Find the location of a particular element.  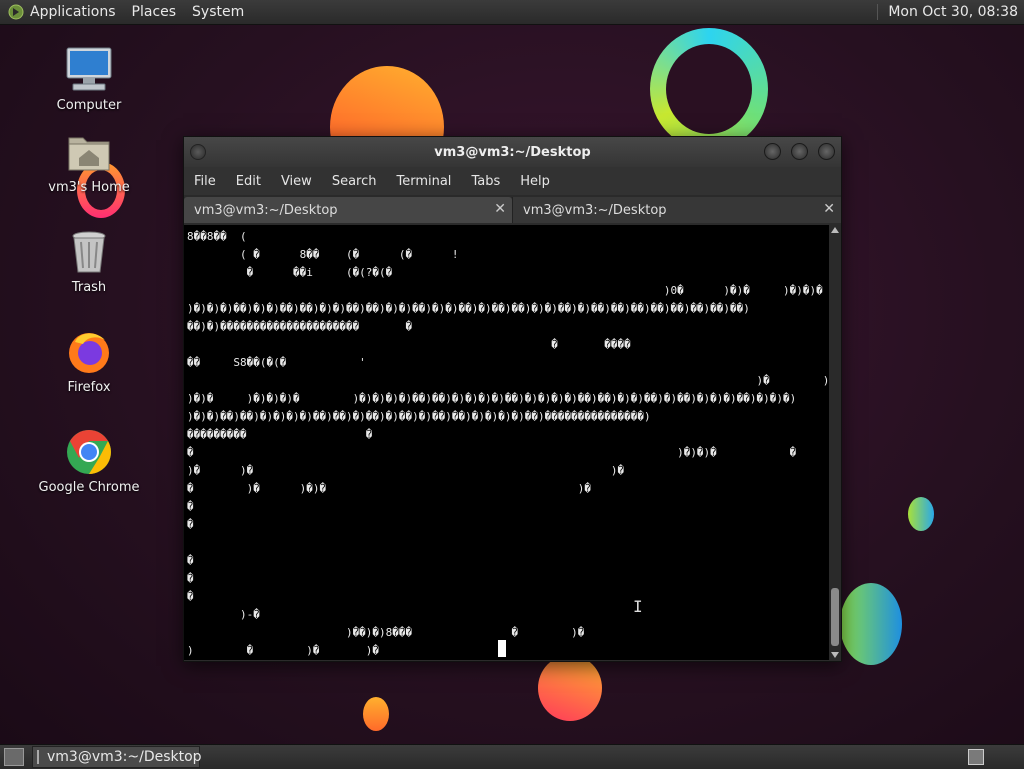

places-menu: Places is located at coordinates (154, 12).